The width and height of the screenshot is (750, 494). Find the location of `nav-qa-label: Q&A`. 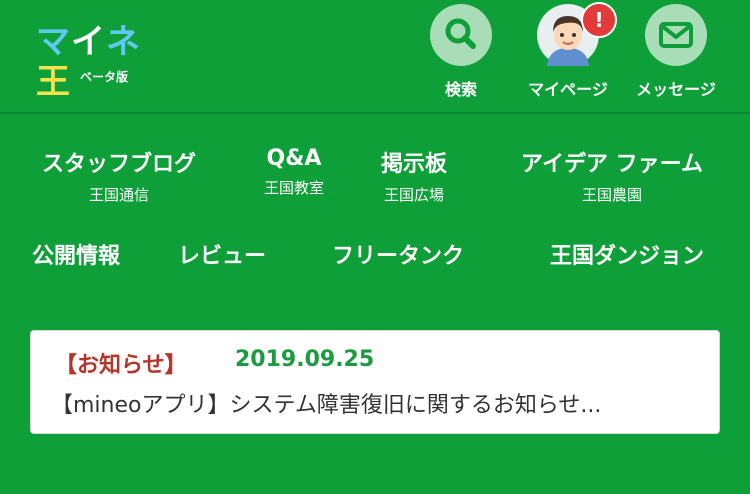

nav-qa-label: Q&A is located at coordinates (294, 158).